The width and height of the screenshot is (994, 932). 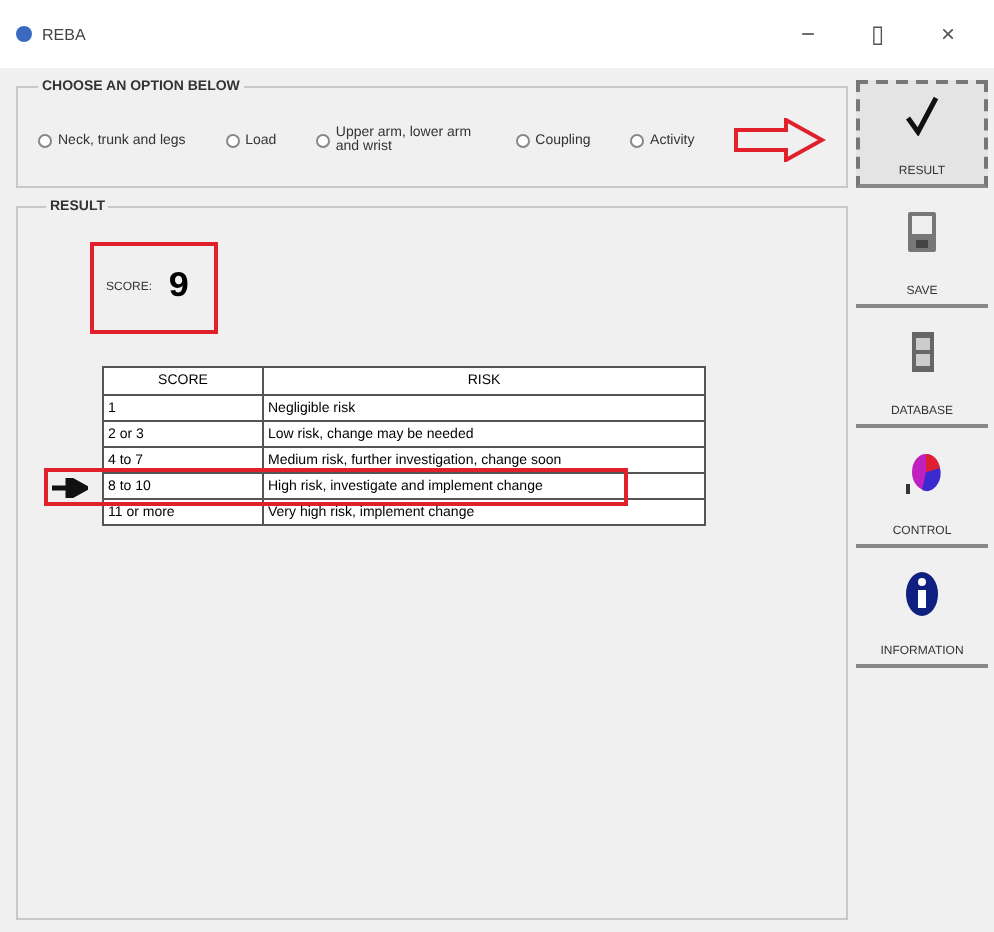 What do you see at coordinates (179, 288) in the screenshot?
I see `score-value: 9` at bounding box center [179, 288].